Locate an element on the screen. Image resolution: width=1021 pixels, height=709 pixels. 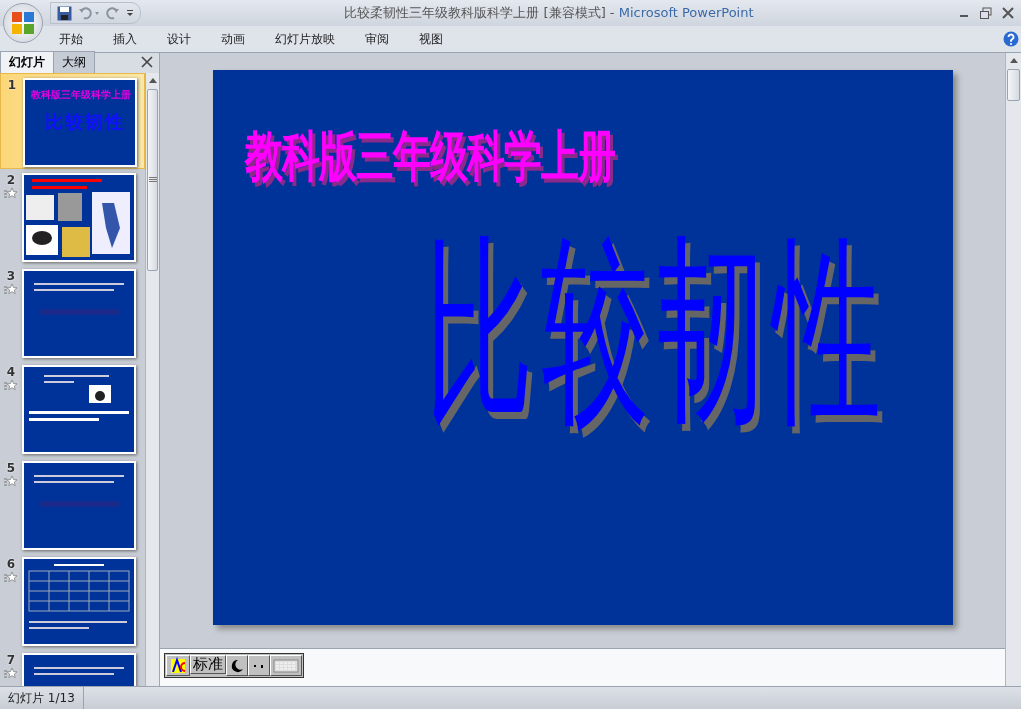
thumbnail-heading: 比较韧性 is located at coordinates (85, 122).